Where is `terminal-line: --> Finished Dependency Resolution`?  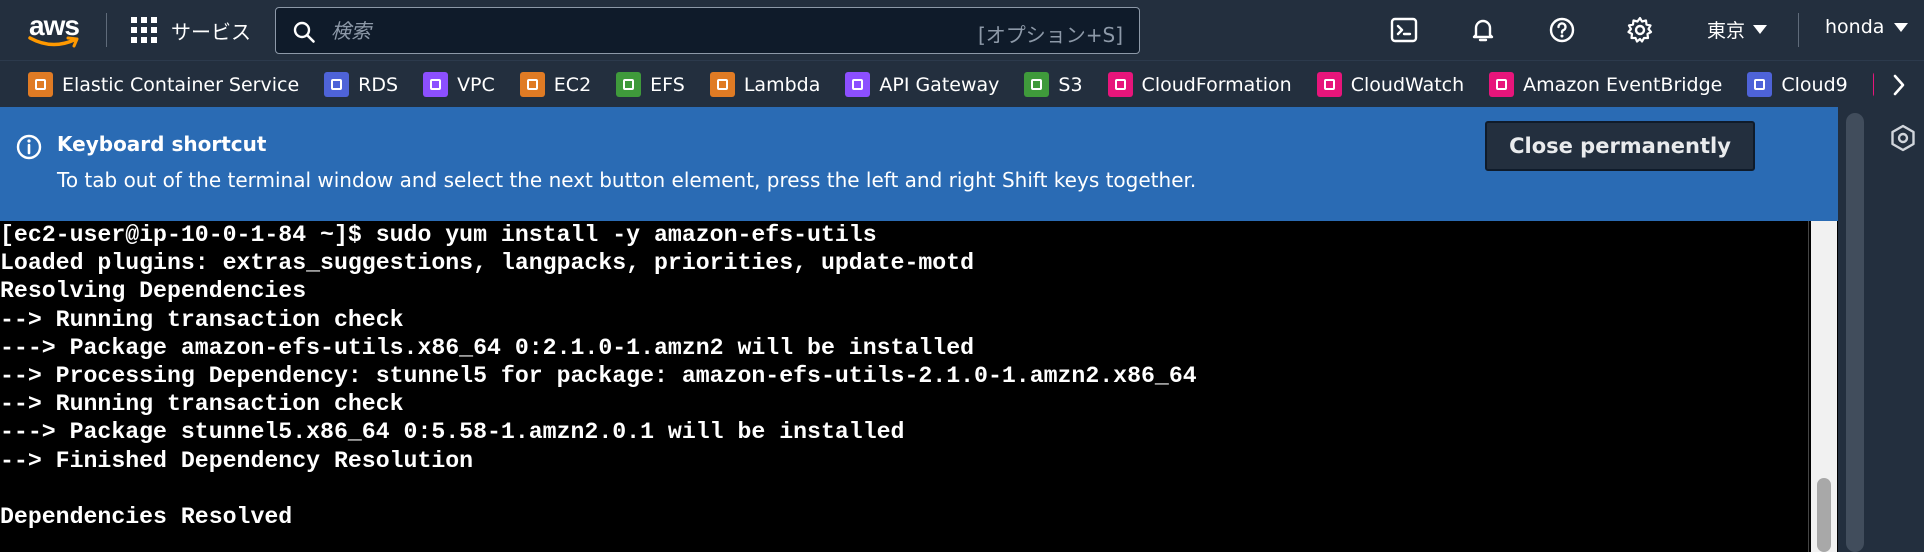 terminal-line: --> Finished Dependency Resolution is located at coordinates (237, 460).